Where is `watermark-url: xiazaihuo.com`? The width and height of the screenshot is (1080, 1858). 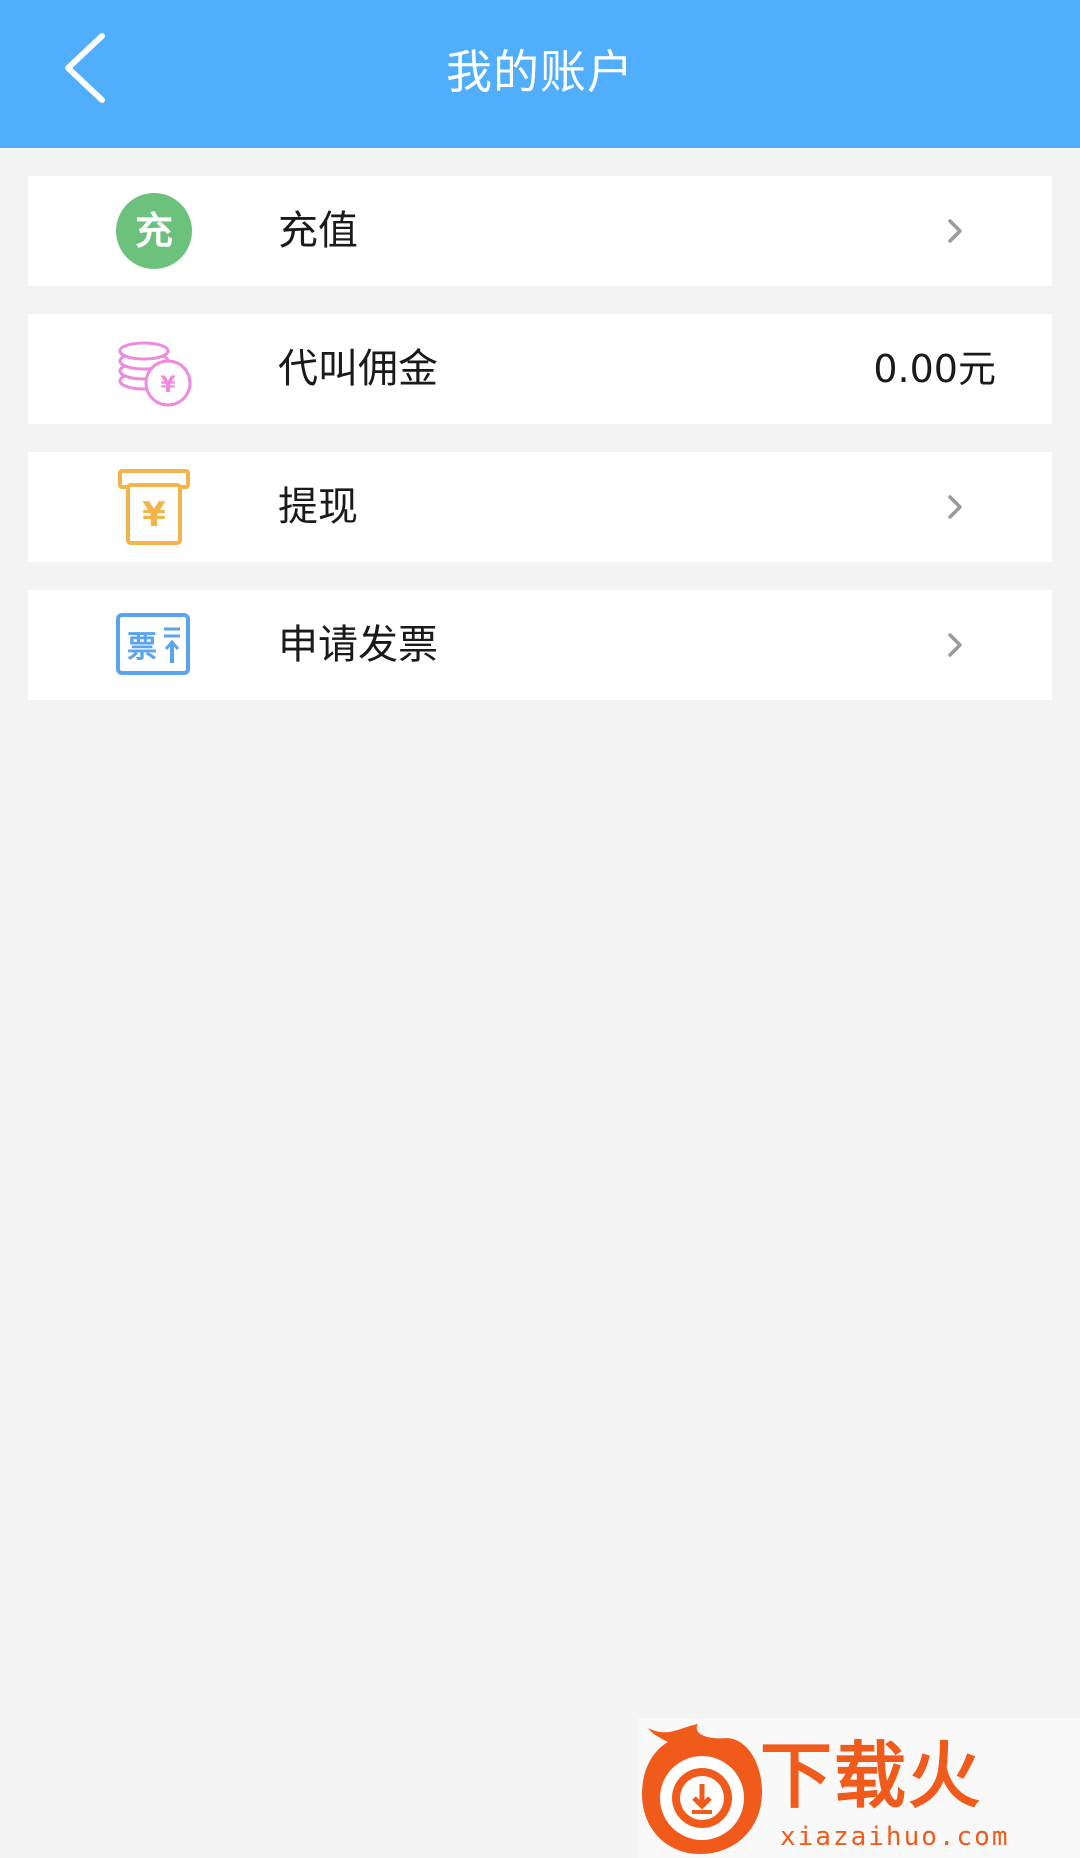 watermark-url: xiazaihuo.com is located at coordinates (895, 1837).